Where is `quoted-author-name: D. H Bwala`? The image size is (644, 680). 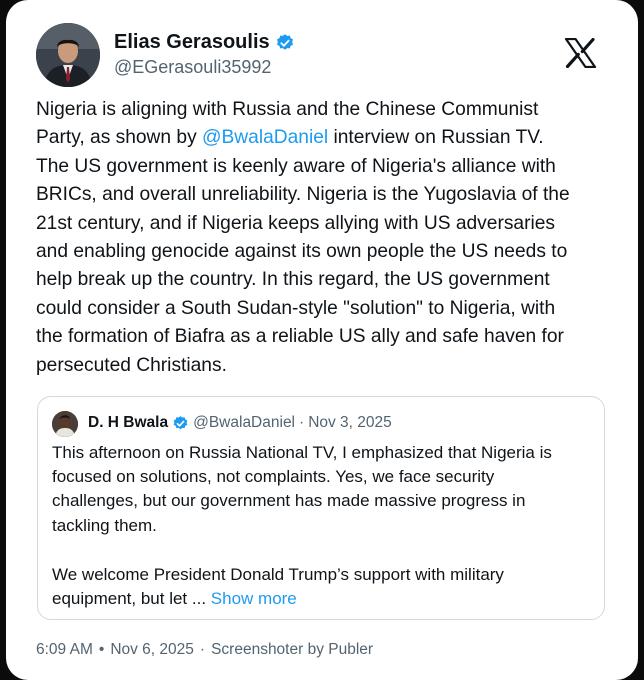 quoted-author-name: D. H Bwala is located at coordinates (128, 423).